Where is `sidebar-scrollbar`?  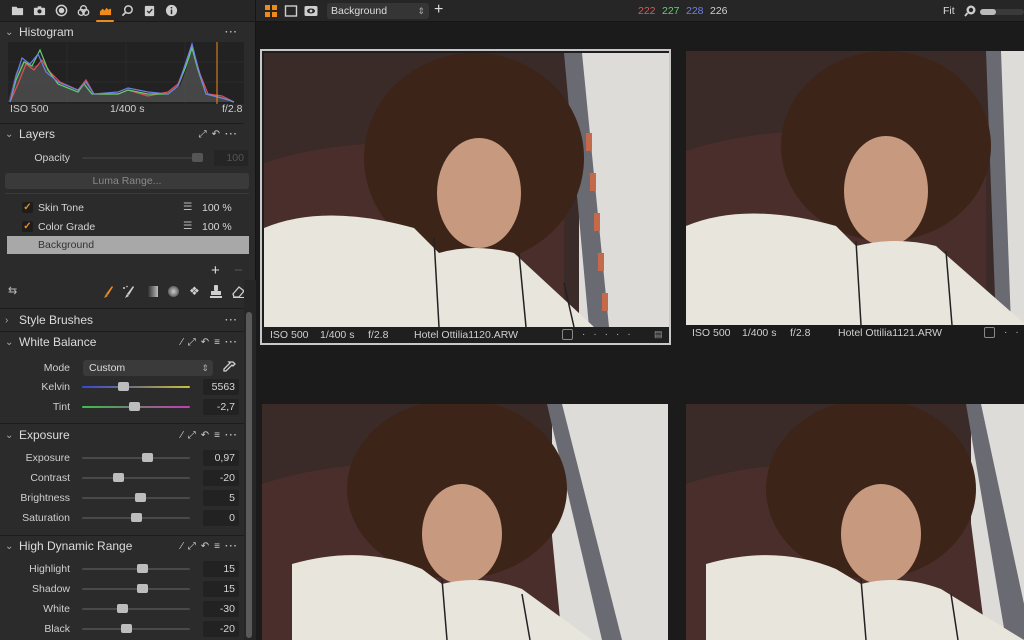 sidebar-scrollbar is located at coordinates (250, 460).